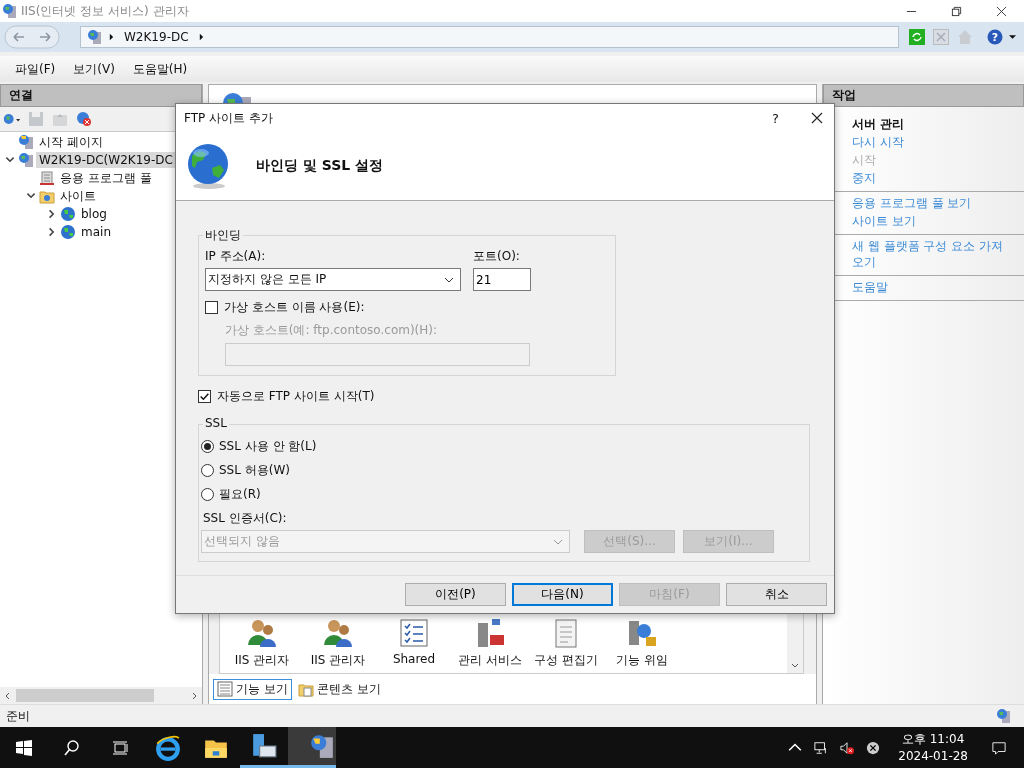 This screenshot has width=1024, height=768. Describe the element at coordinates (502, 279) in the screenshot. I see `port-field: 21` at that location.